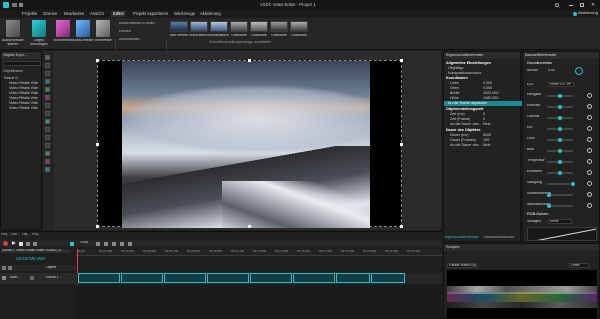  I want to click on menu-projects: Projekte, so click(29, 14).